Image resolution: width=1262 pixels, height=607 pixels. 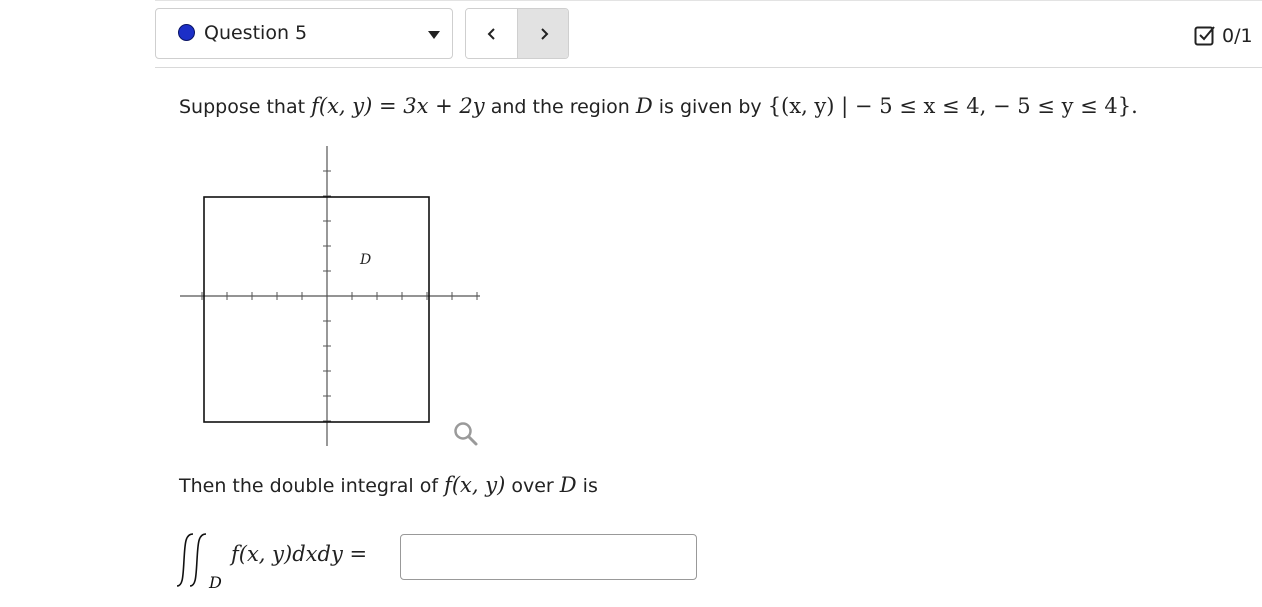 I want to click on question-label: Question 5, so click(x=256, y=33).